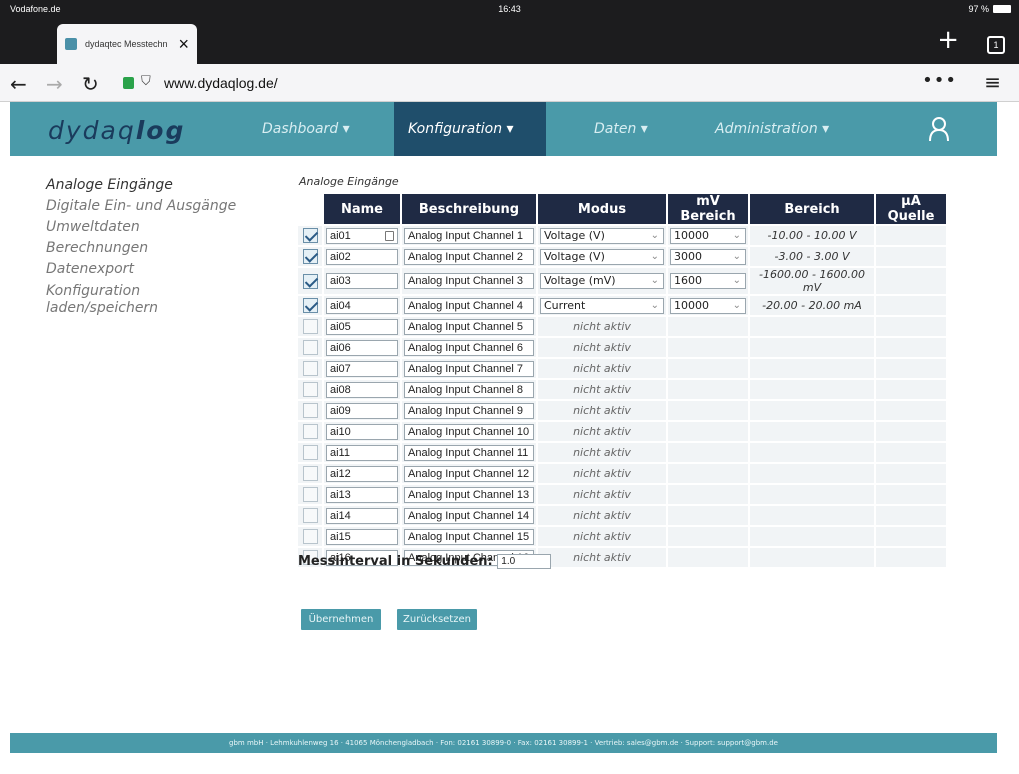 This screenshot has width=1019, height=774. I want to click on channel-name-input: ai07, so click(362, 368).